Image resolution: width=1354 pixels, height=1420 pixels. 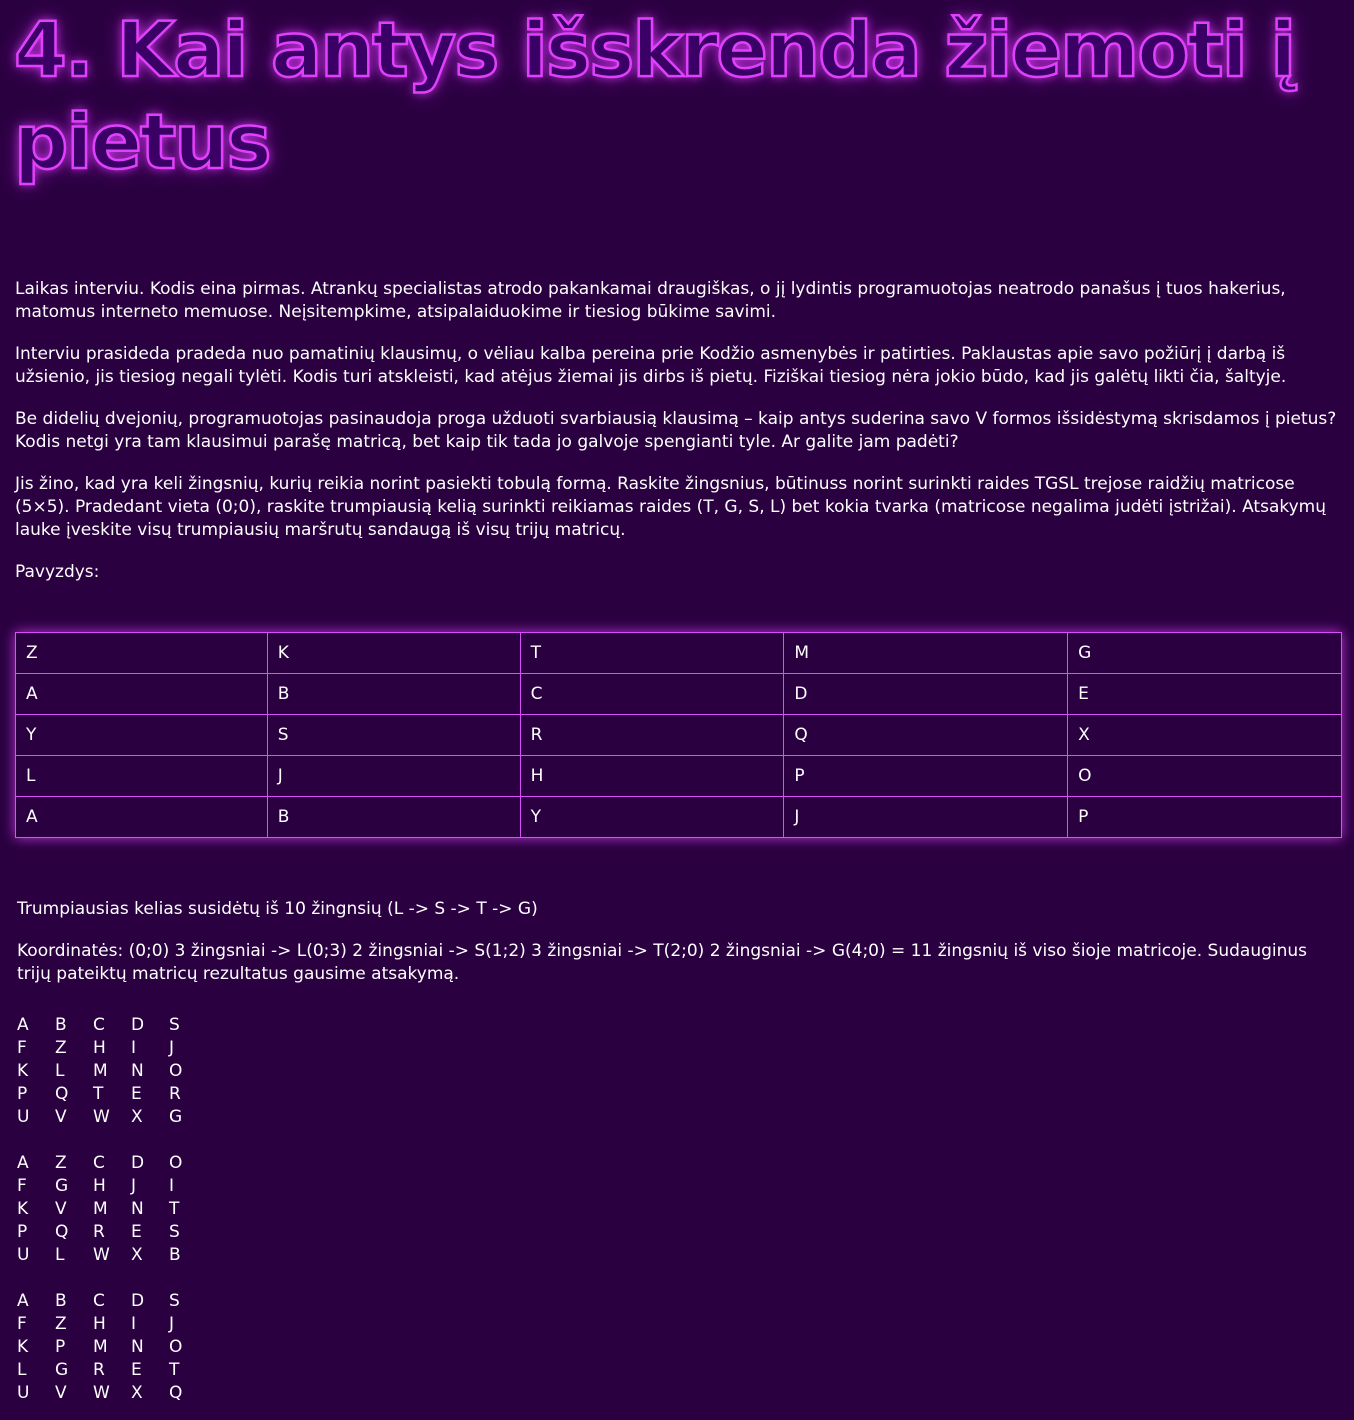 What do you see at coordinates (652, 694) in the screenshot?
I see `table-cell: C` at bounding box center [652, 694].